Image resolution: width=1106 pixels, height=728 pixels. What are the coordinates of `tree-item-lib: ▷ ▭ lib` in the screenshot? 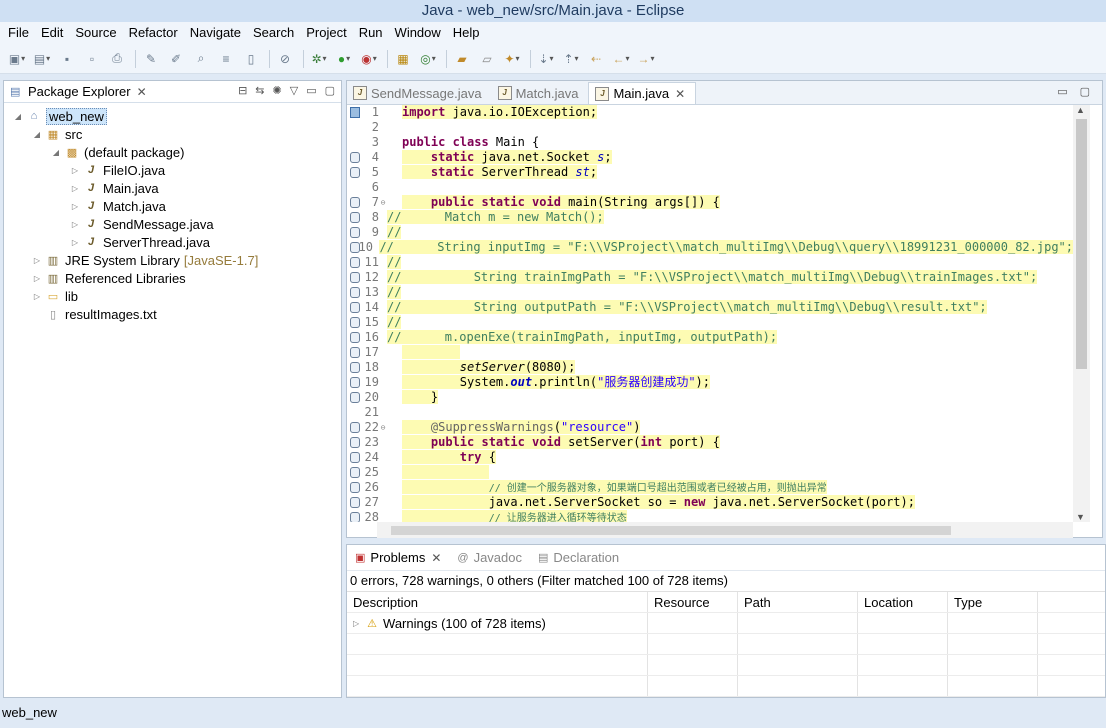 It's located at (172, 296).